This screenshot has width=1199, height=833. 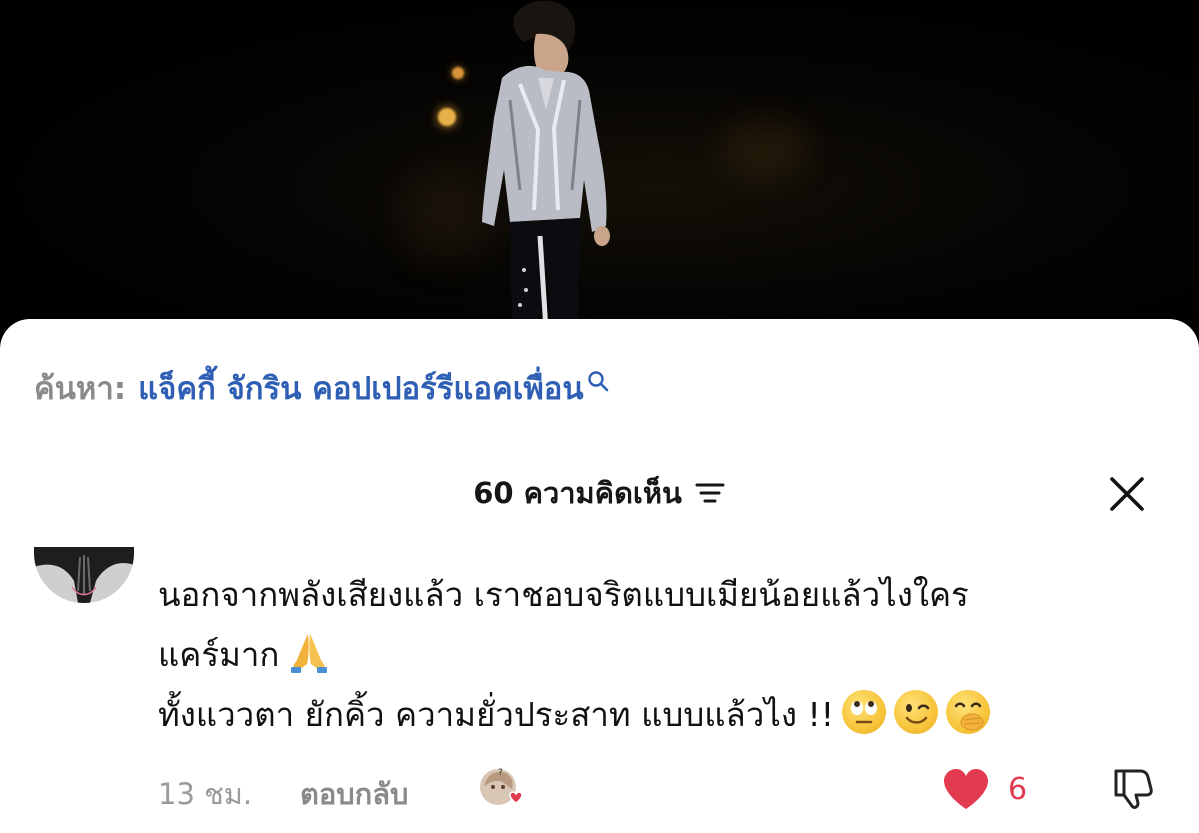 What do you see at coordinates (597, 381) in the screenshot?
I see `search-icon` at bounding box center [597, 381].